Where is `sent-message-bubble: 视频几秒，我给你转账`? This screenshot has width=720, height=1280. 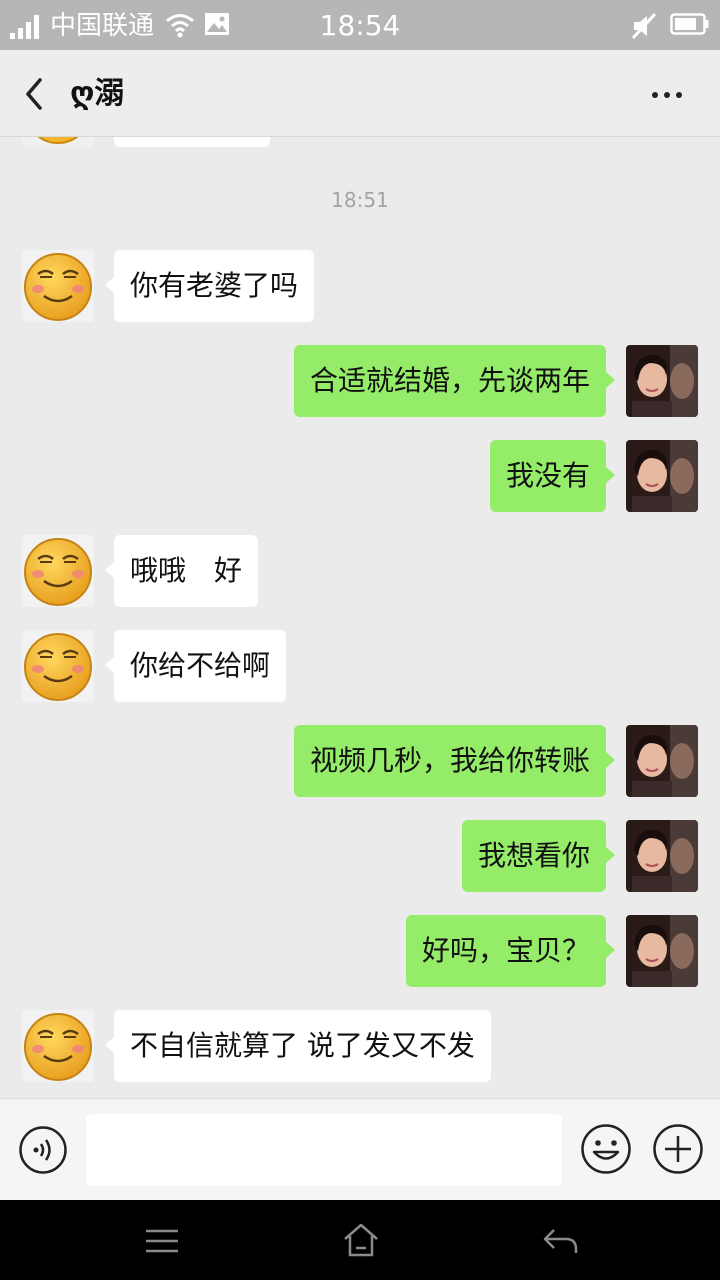
sent-message-bubble: 视频几秒，我给你转账 is located at coordinates (454, 761).